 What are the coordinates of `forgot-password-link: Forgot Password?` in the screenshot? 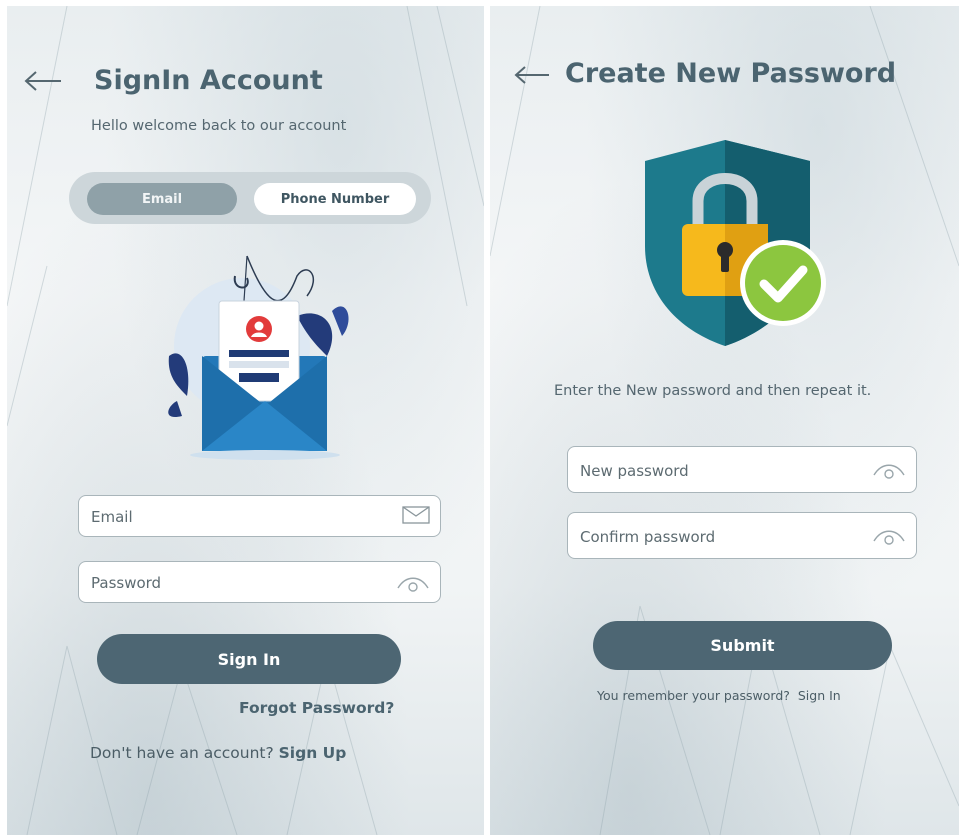 It's located at (316, 708).